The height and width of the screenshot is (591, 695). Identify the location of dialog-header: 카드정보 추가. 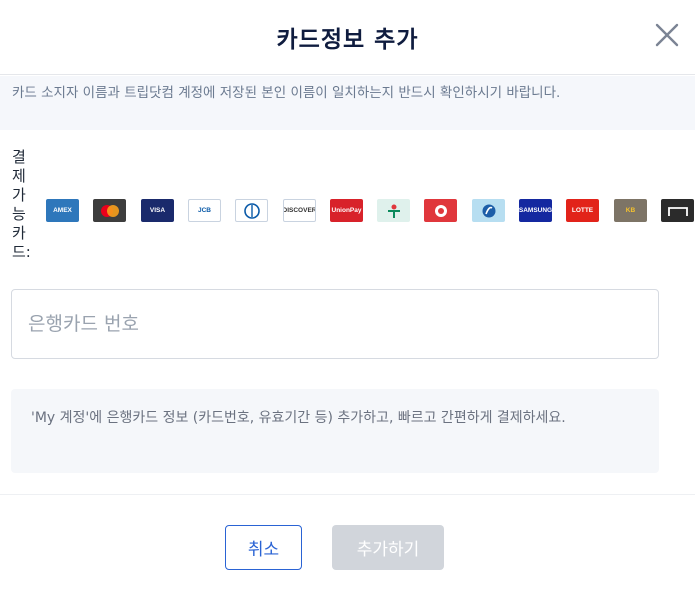
(347, 37).